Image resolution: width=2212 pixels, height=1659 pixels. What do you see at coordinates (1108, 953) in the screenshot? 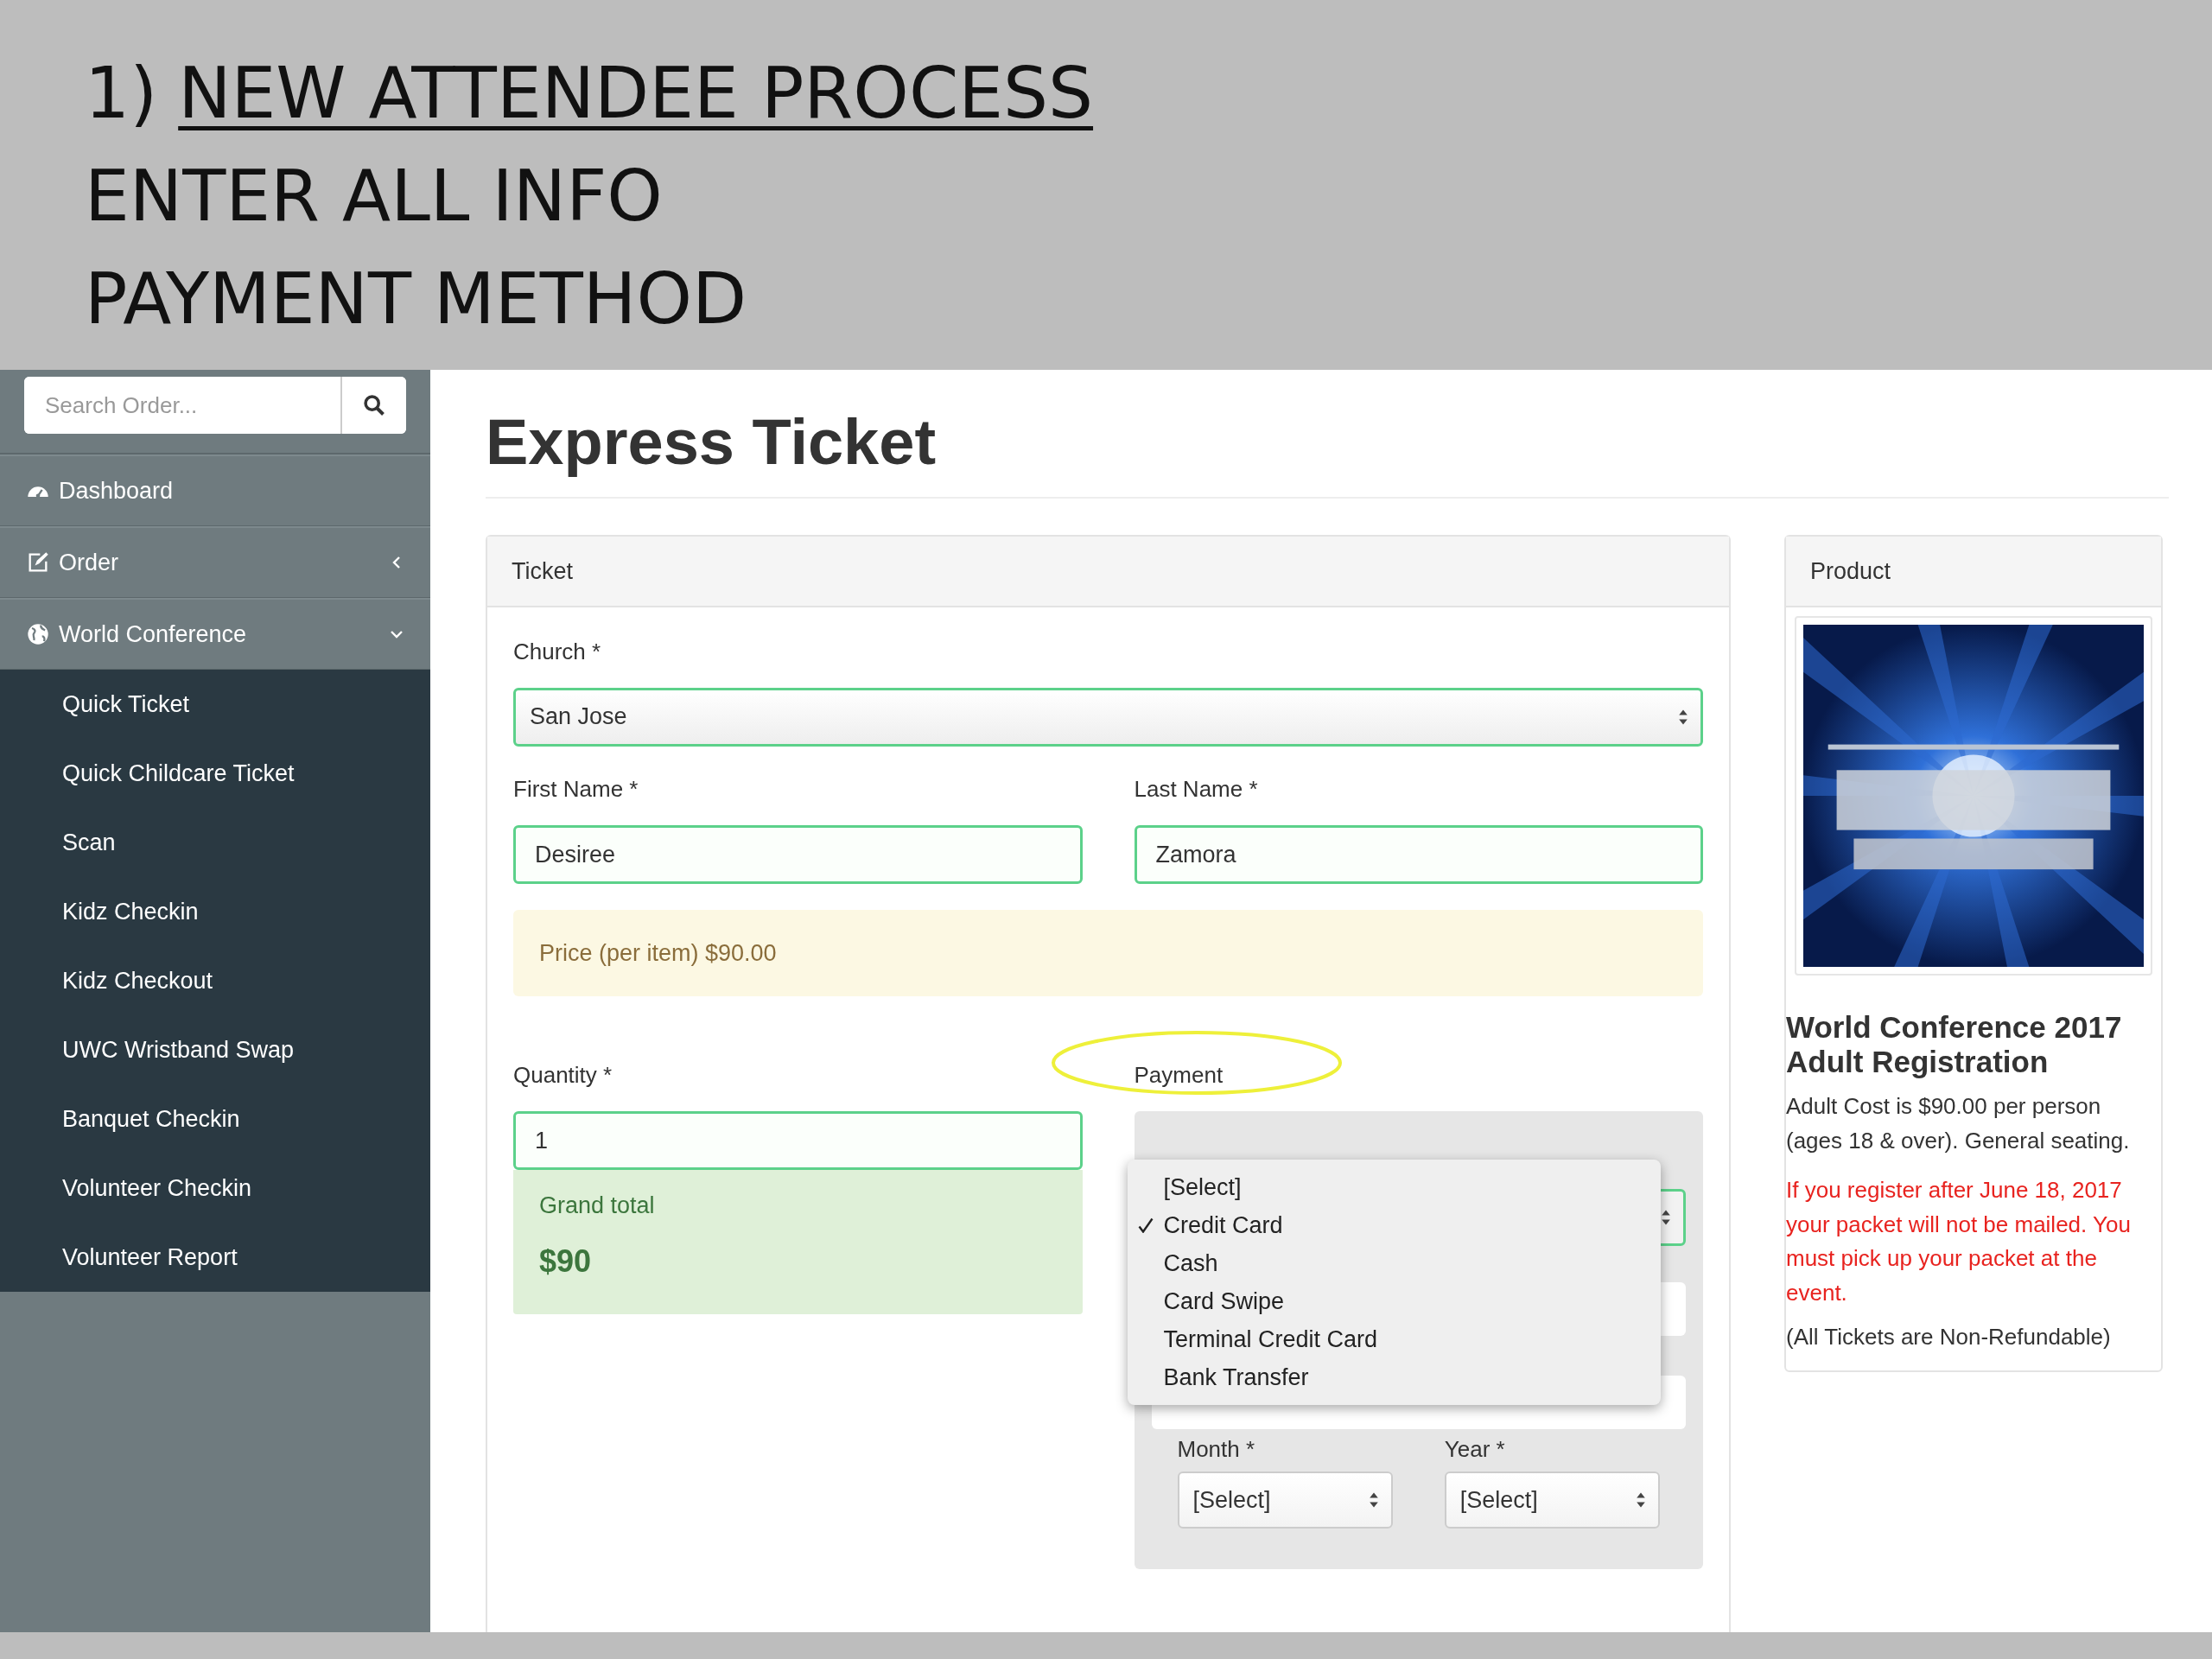
I see `price-alert: Price (per item) $90.00` at bounding box center [1108, 953].